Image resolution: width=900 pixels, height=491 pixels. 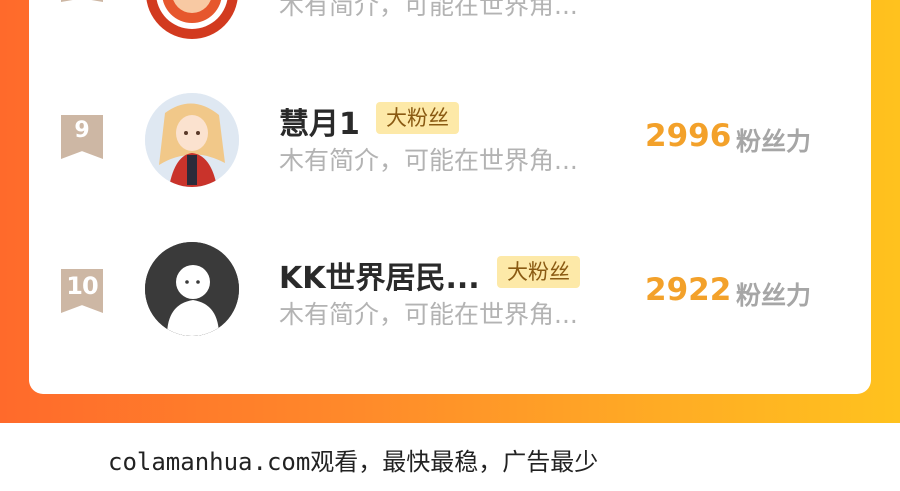 I want to click on fan-power-score: 2922, so click(x=688, y=290).